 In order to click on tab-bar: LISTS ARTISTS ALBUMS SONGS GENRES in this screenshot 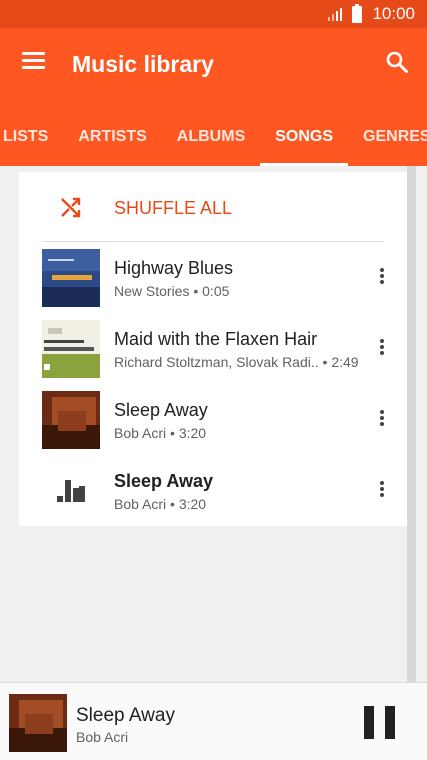, I will do `click(213, 143)`.